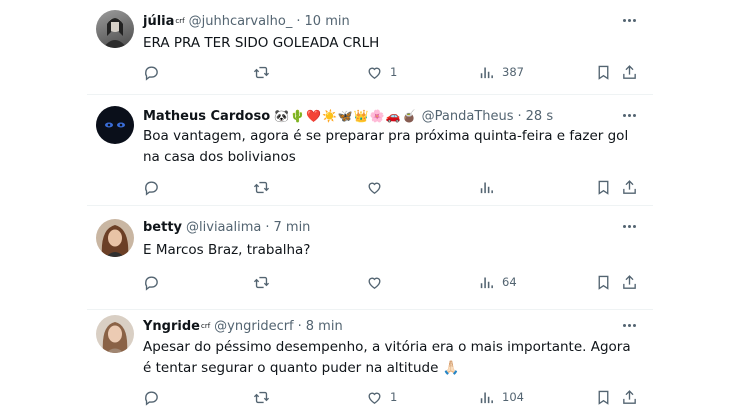 Image resolution: width=740 pixels, height=416 pixels. I want to click on author-name: júlia, so click(158, 21).